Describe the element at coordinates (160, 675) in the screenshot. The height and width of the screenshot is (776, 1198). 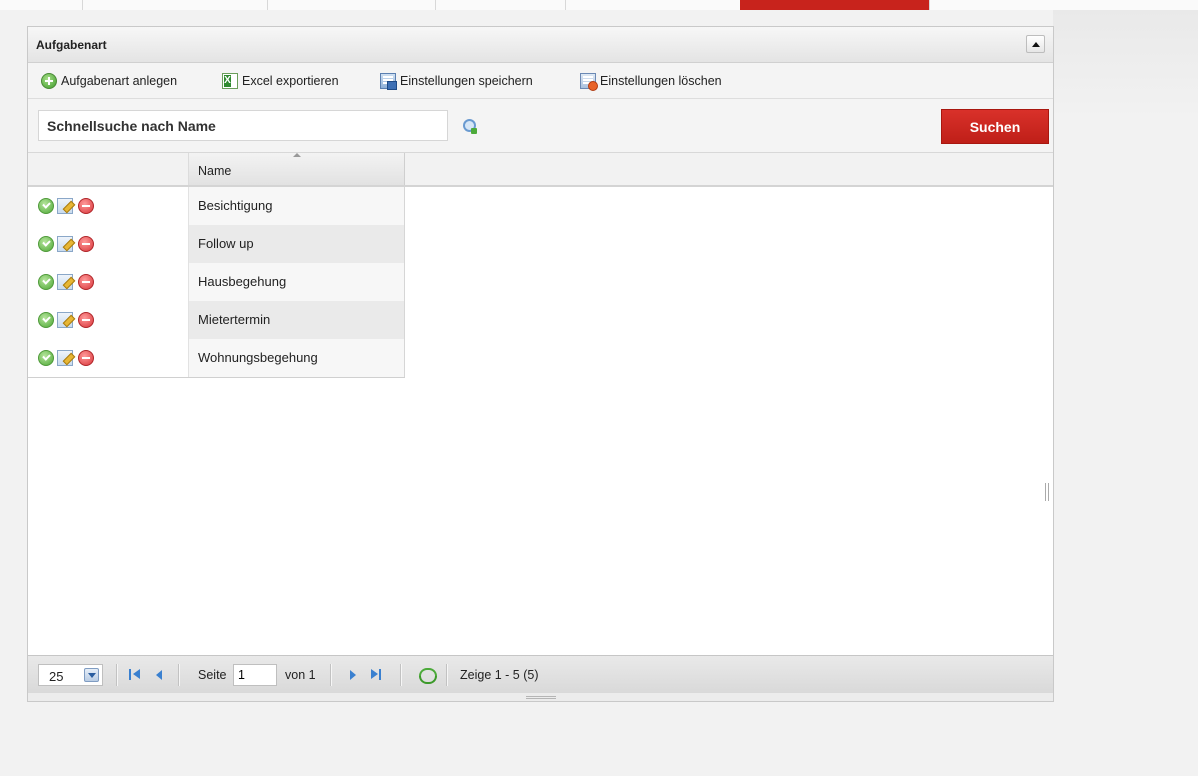
I see `previous-page-icon` at that location.